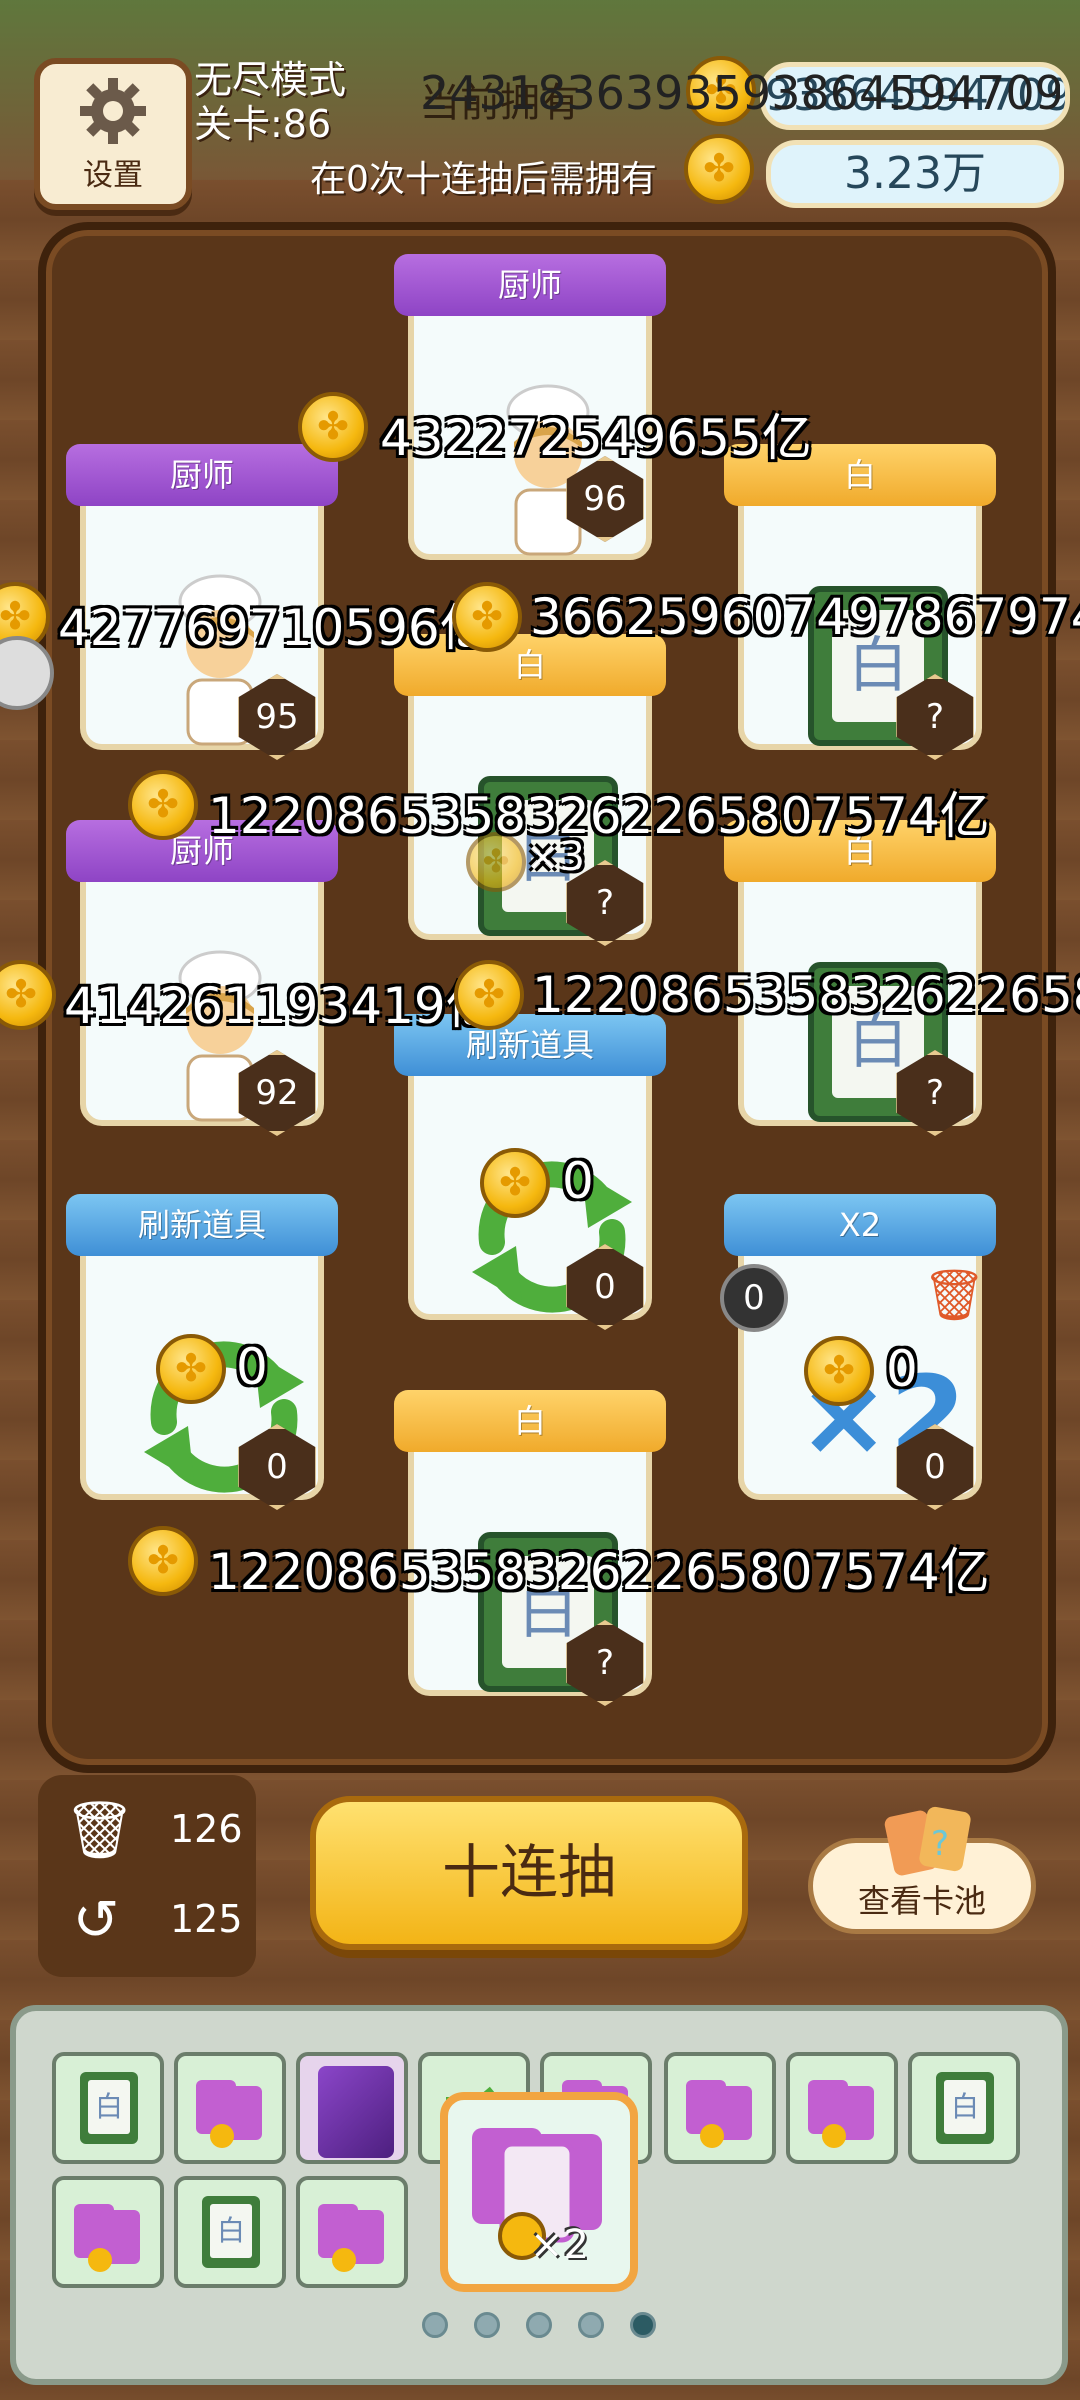  I want to click on overlay-number: 414261193419亿, so click(280, 1006).